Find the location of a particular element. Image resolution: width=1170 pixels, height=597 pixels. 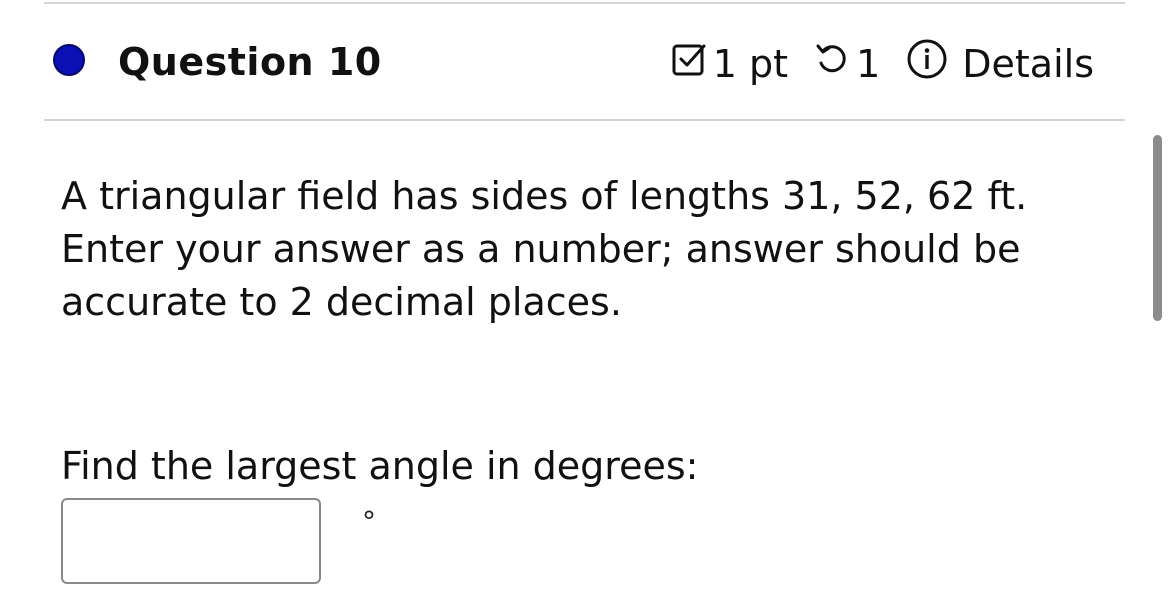

details-link: Details is located at coordinates (1028, 64).